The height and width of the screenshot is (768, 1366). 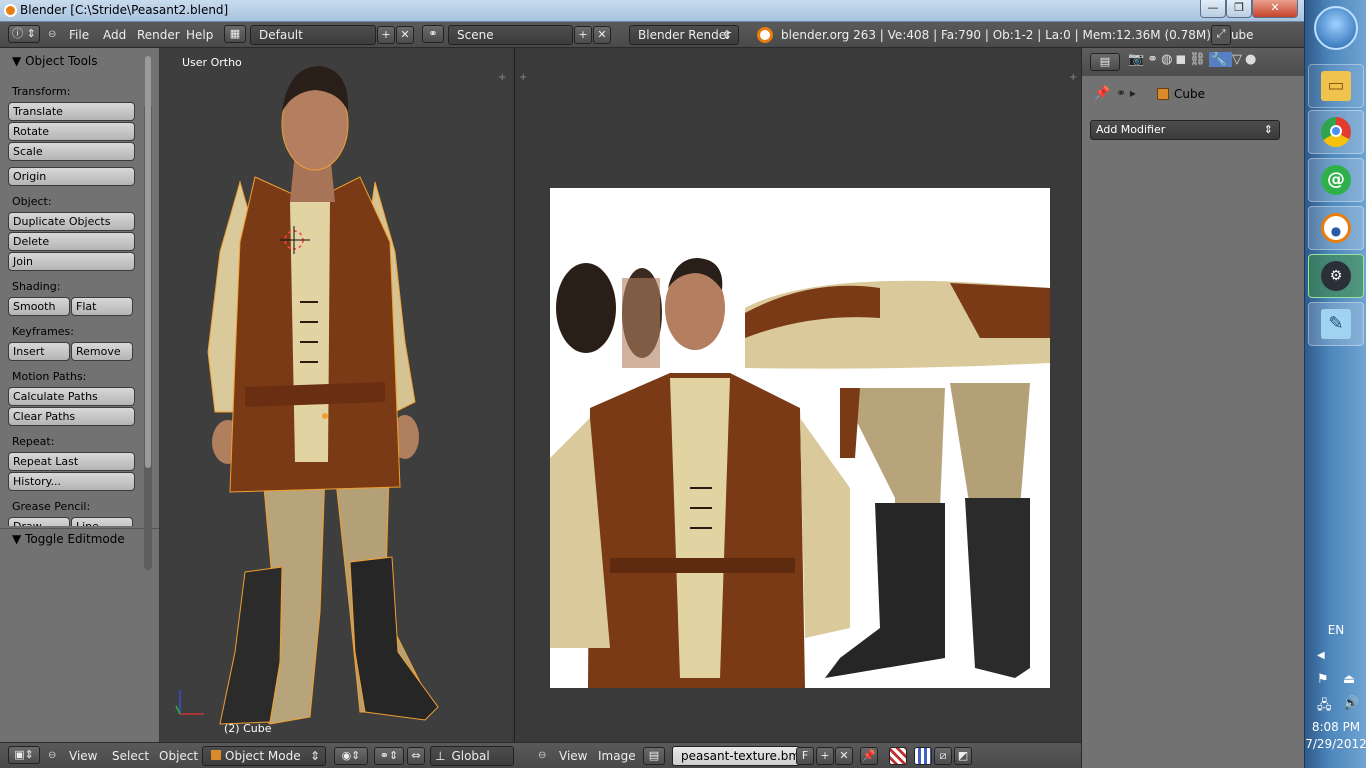 What do you see at coordinates (416, 756) in the screenshot?
I see `manipulator-icon: ⇔` at bounding box center [416, 756].